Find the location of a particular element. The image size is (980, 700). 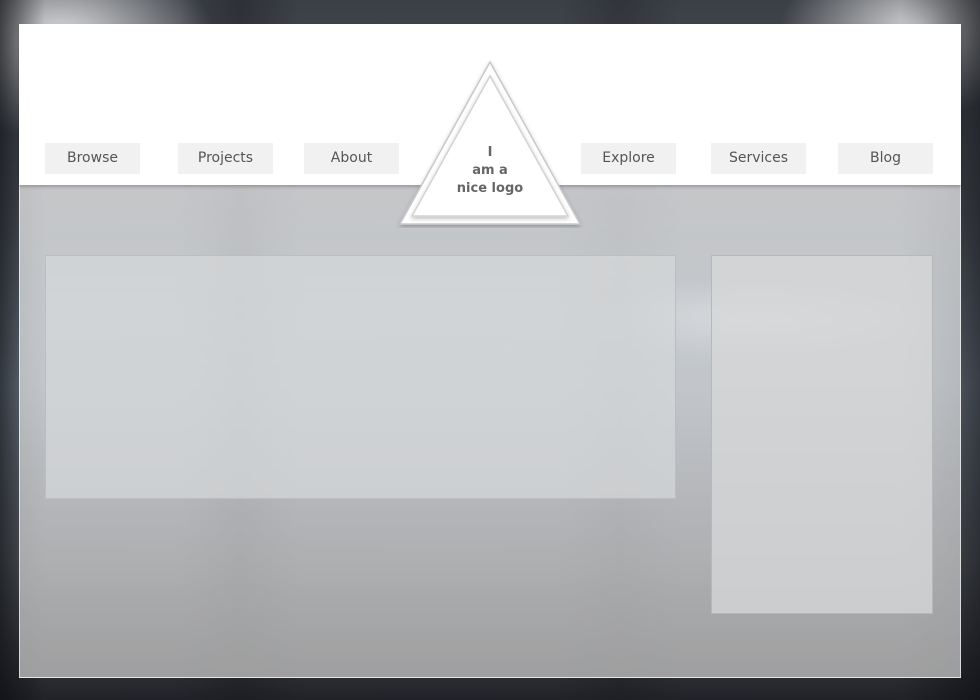

logo-text-line-3: nice logo is located at coordinates (490, 188).